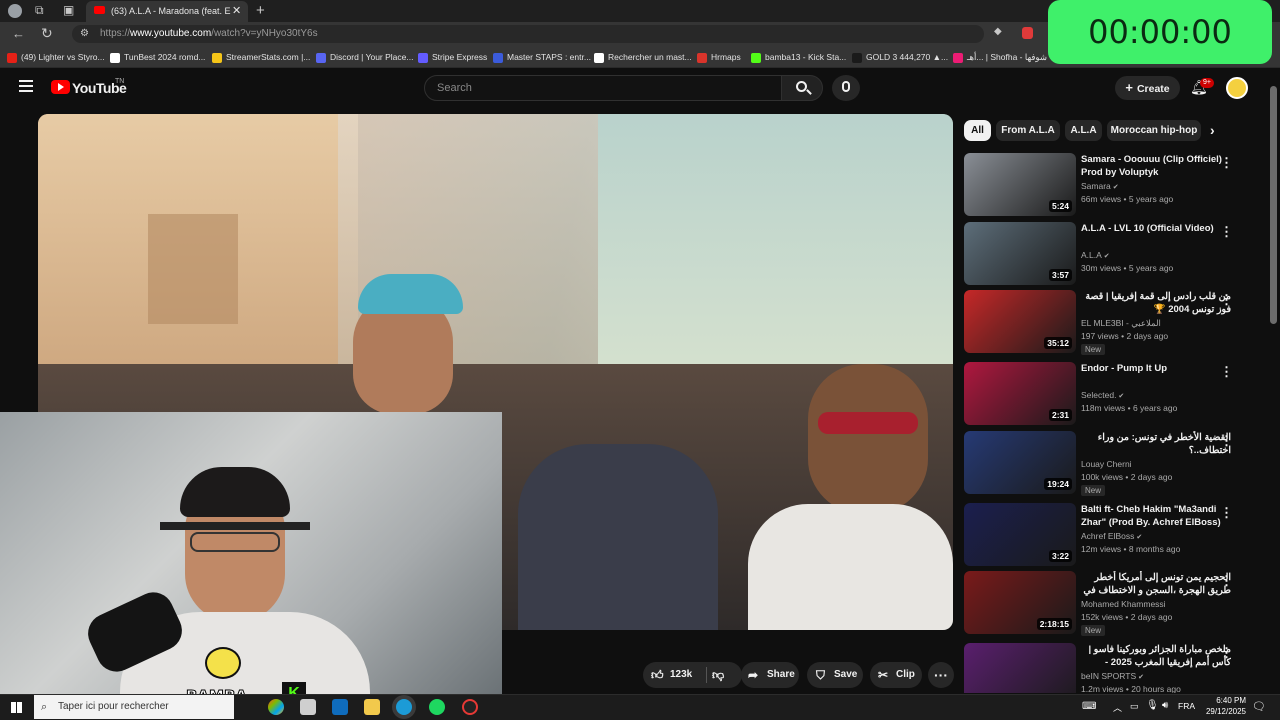 This screenshot has width=1280, height=720. Describe the element at coordinates (846, 88) in the screenshot. I see `voice-search-button` at that location.